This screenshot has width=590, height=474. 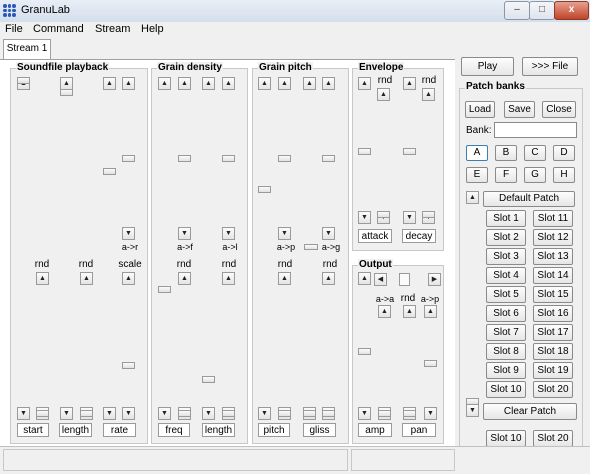 I want to click on start-slider-down: ▼, so click(x=23, y=413).